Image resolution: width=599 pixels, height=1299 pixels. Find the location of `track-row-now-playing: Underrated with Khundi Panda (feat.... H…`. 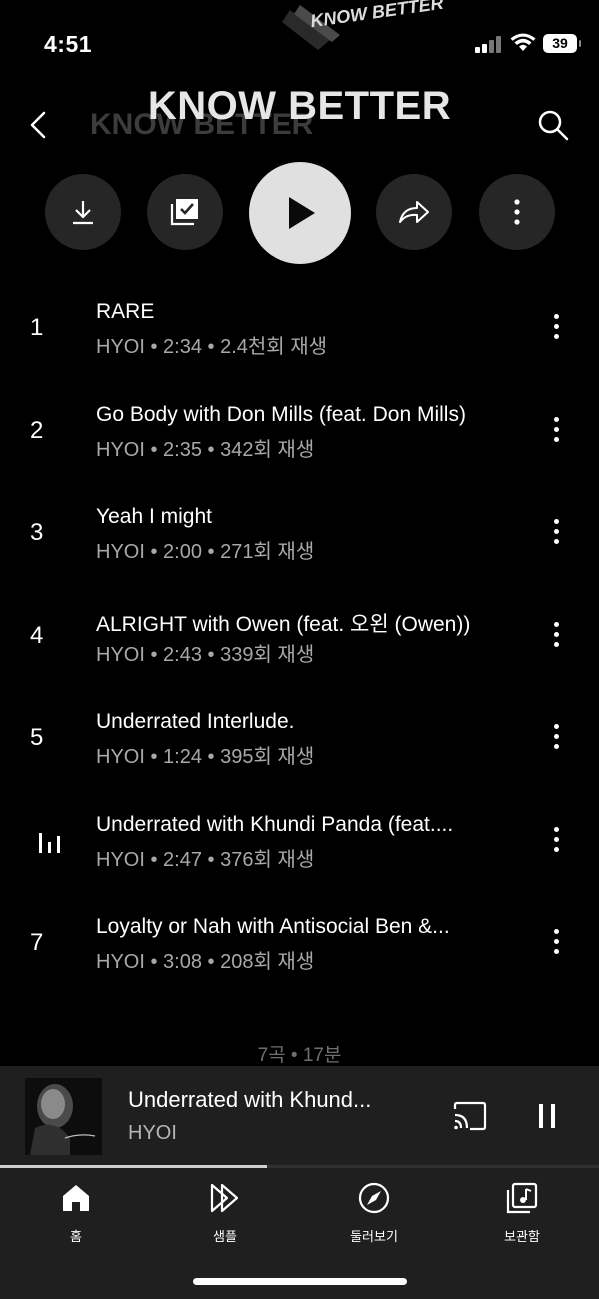

track-row-now-playing: Underrated with Khundi Panda (feat.... H… is located at coordinates (299, 840).